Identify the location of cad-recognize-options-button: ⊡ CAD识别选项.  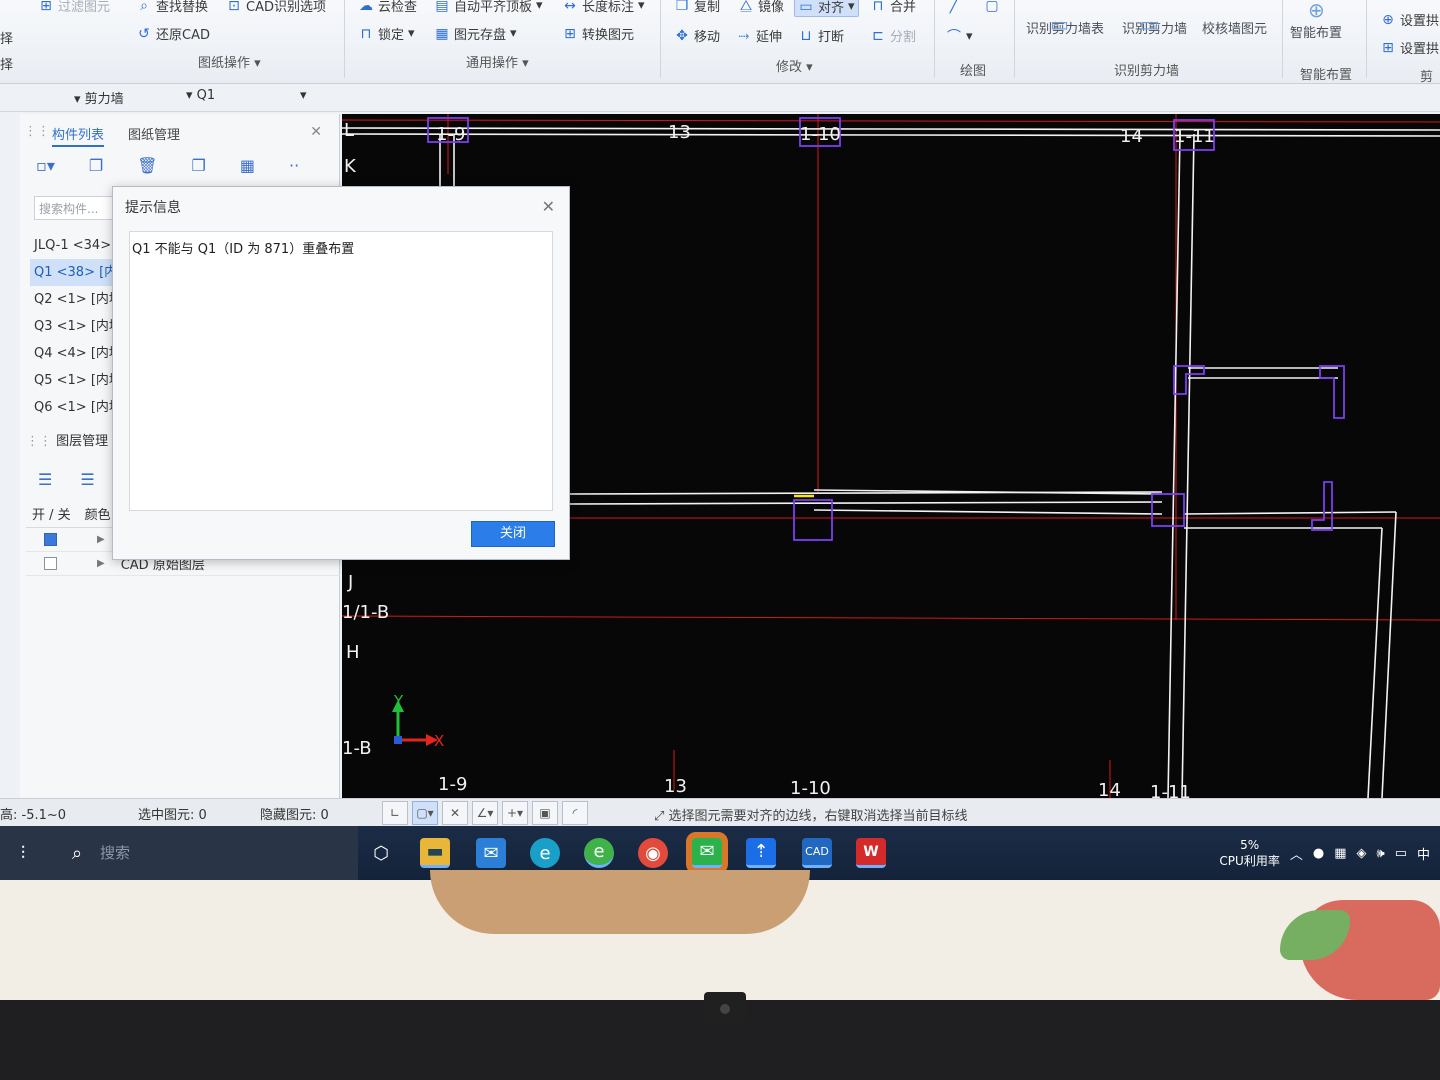
(276, 7).